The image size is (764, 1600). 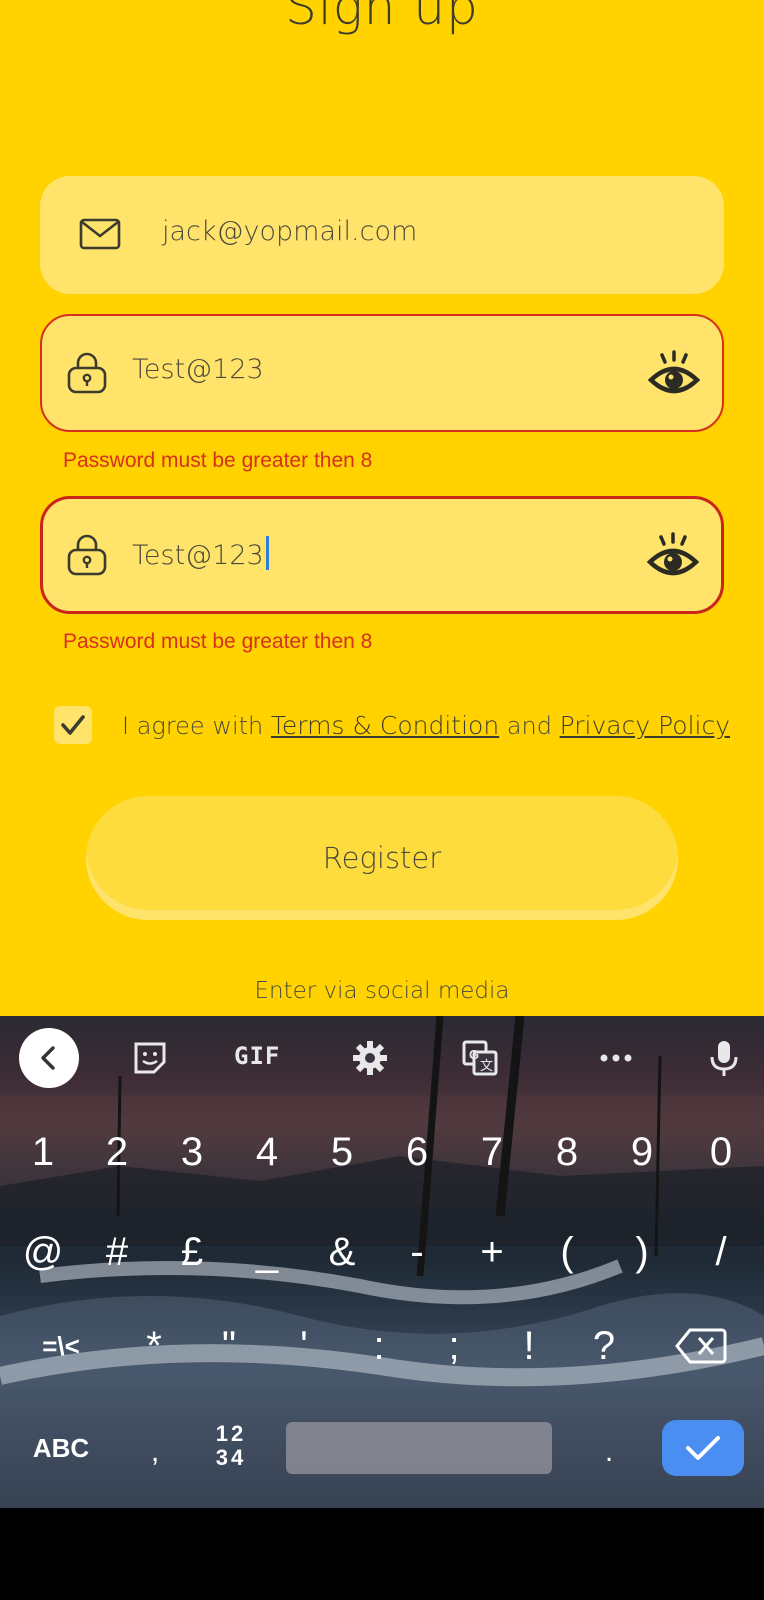 What do you see at coordinates (150, 1058) in the screenshot?
I see `sticker-icon` at bounding box center [150, 1058].